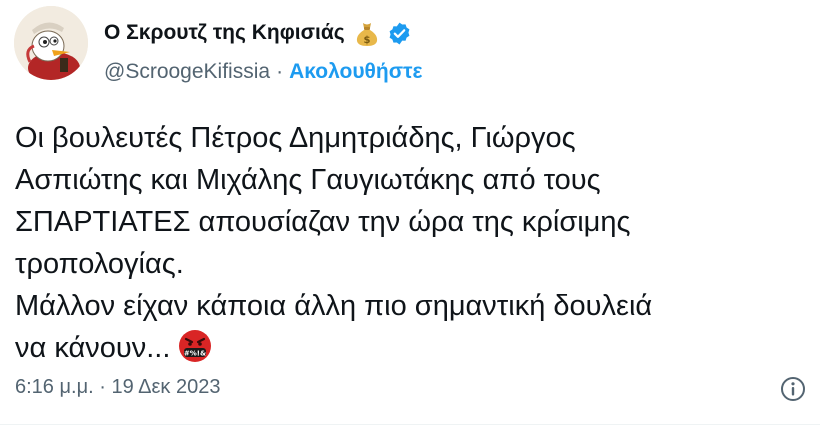 The height and width of the screenshot is (431, 820). I want to click on follow-button: Ακολουθήστε, so click(355, 72).